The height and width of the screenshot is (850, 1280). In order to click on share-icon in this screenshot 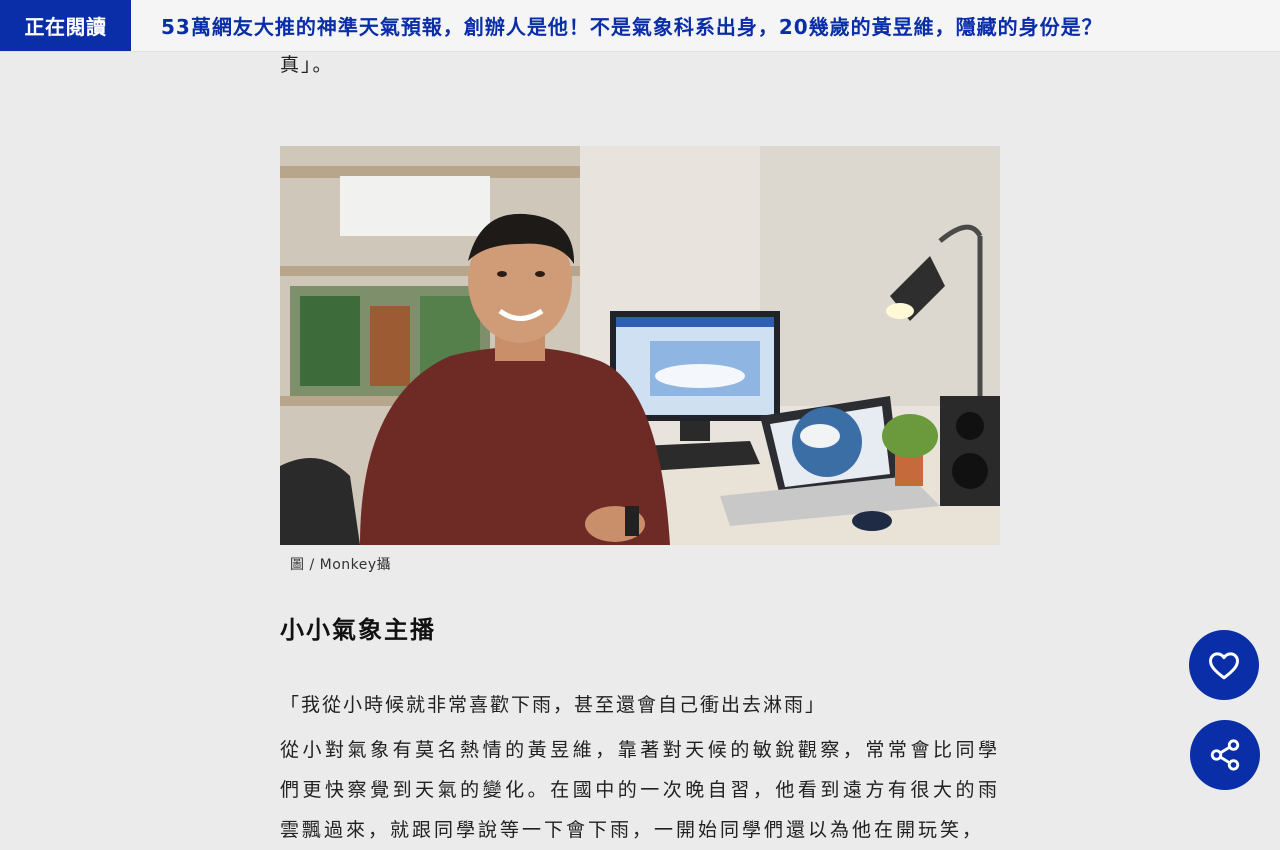, I will do `click(1225, 755)`.